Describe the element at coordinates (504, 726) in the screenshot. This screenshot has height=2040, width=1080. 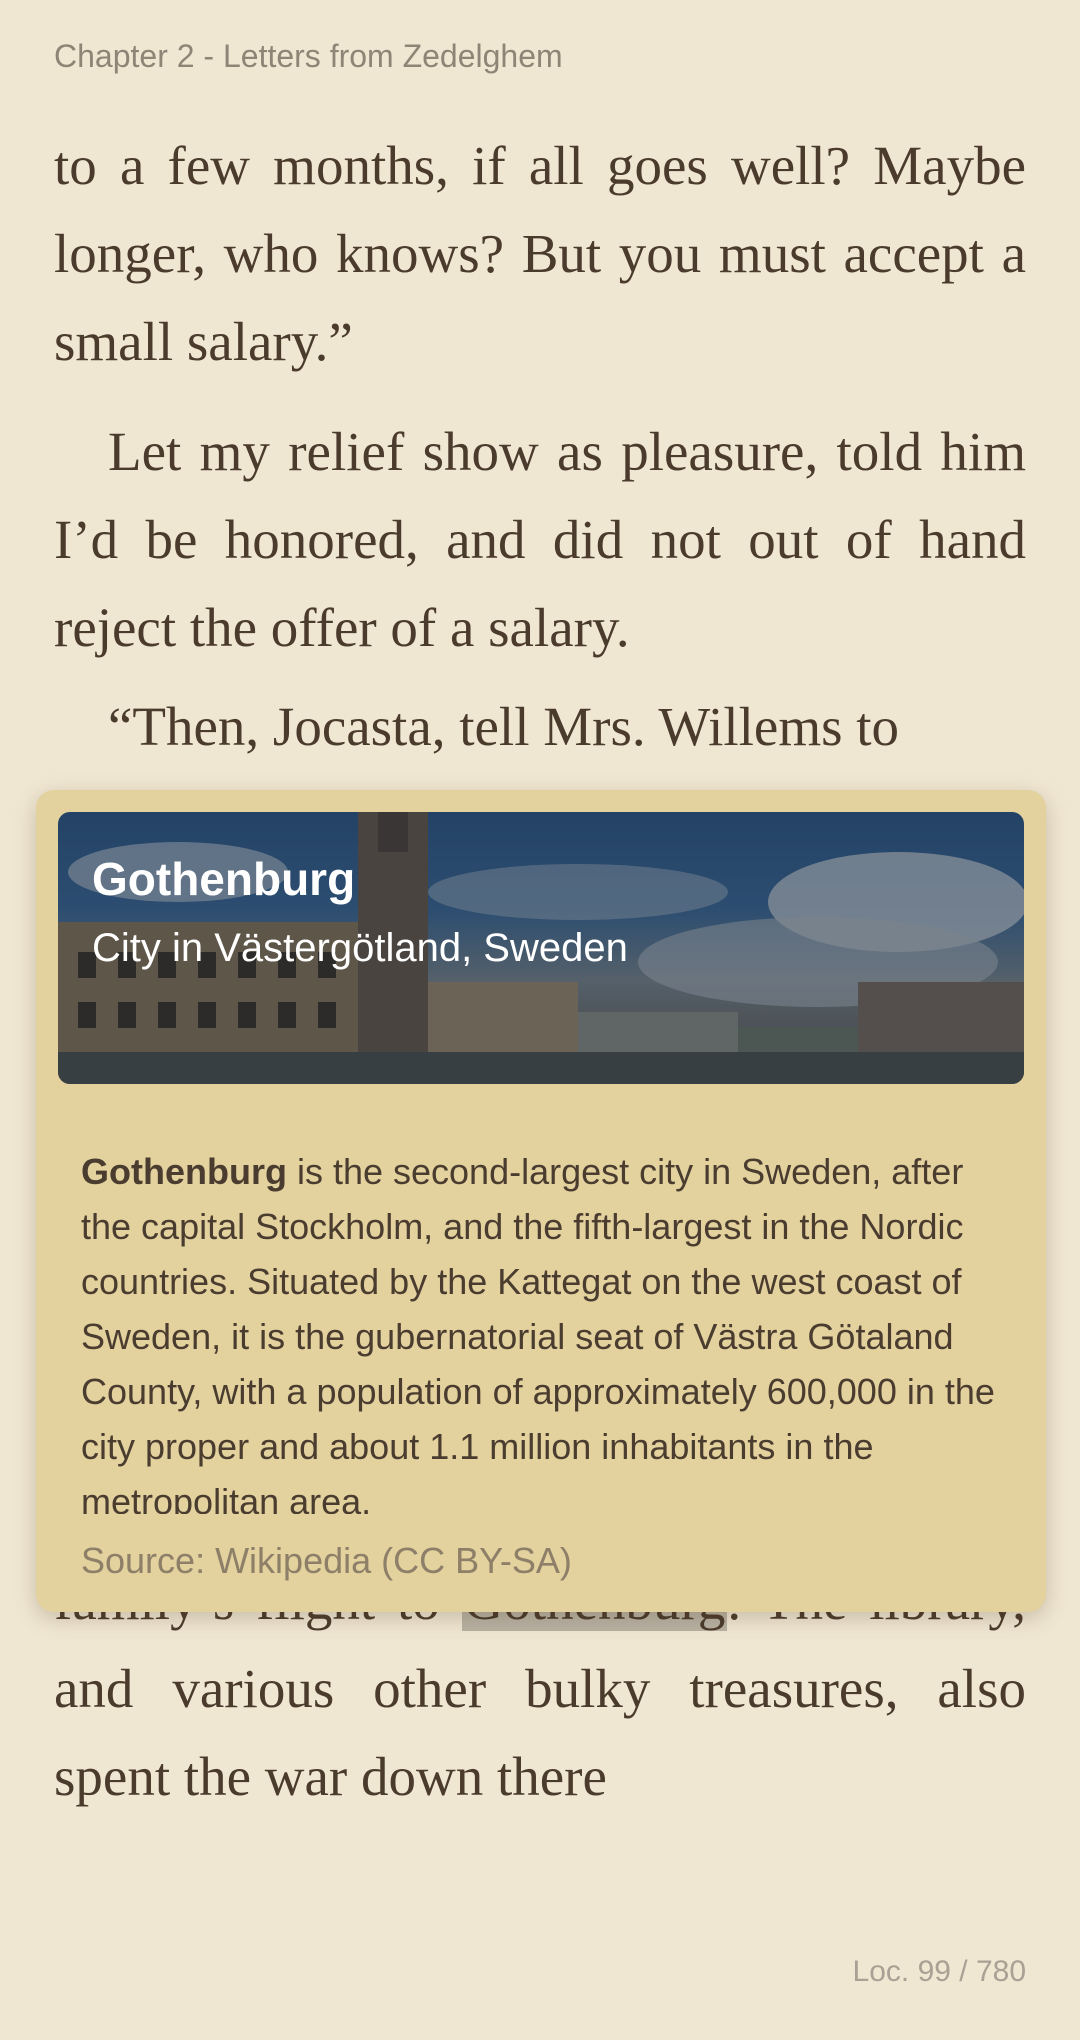
I see `paragraph: “Then, Jocasta, tell Mrs. Willems to` at that location.